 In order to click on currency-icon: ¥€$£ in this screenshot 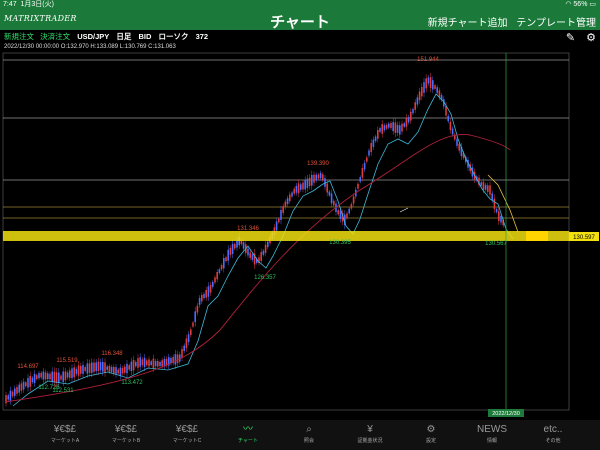, I will do `click(187, 429)`.